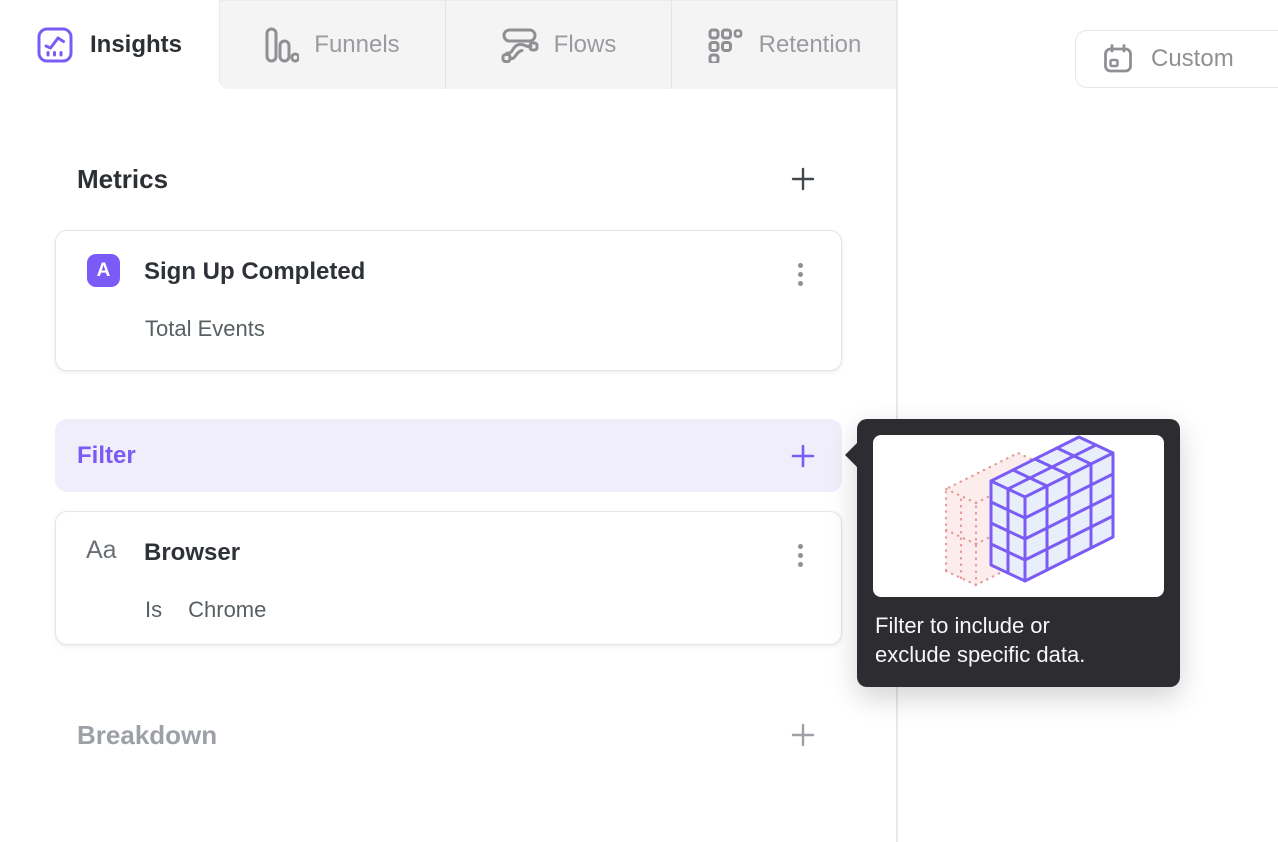 Image resolution: width=1278 pixels, height=842 pixels. Describe the element at coordinates (448, 455) in the screenshot. I see `filter-section-header: Filter` at that location.